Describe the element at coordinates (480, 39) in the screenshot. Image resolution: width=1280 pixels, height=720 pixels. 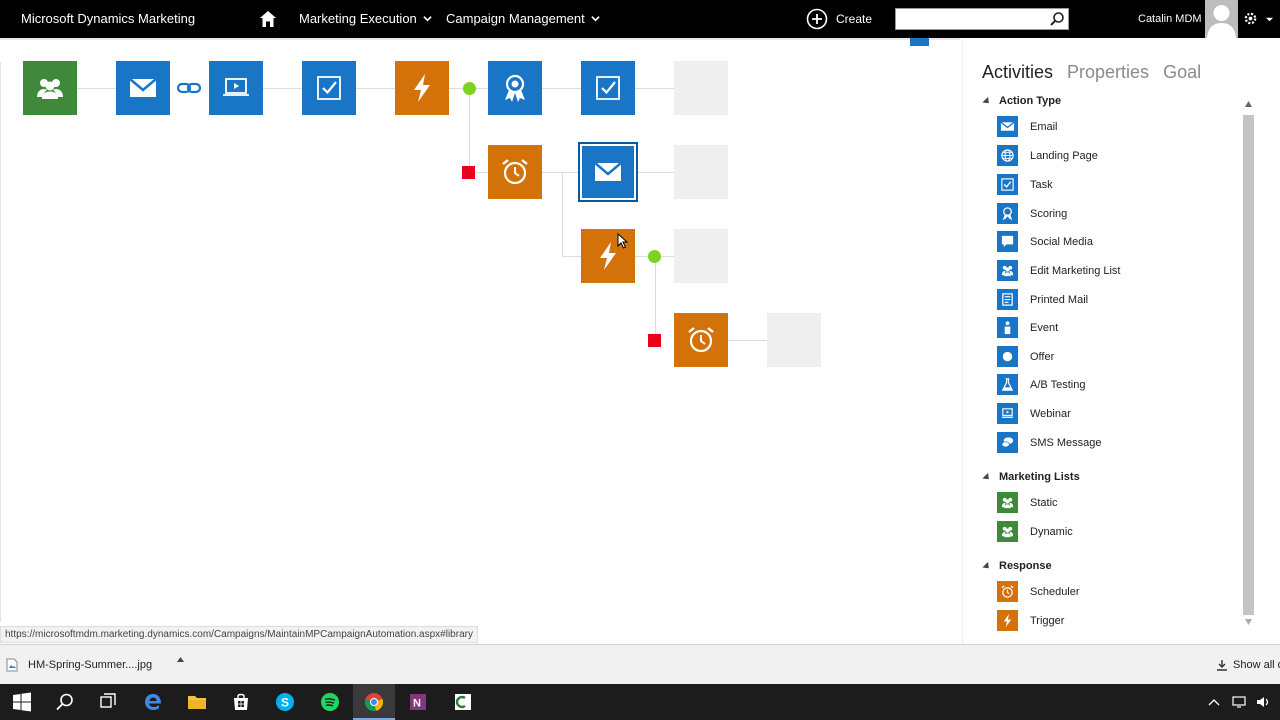
I see `canvas-top-border` at that location.